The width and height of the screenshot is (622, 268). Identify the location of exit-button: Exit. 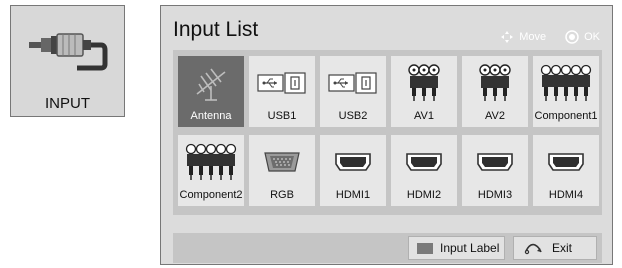
(555, 248).